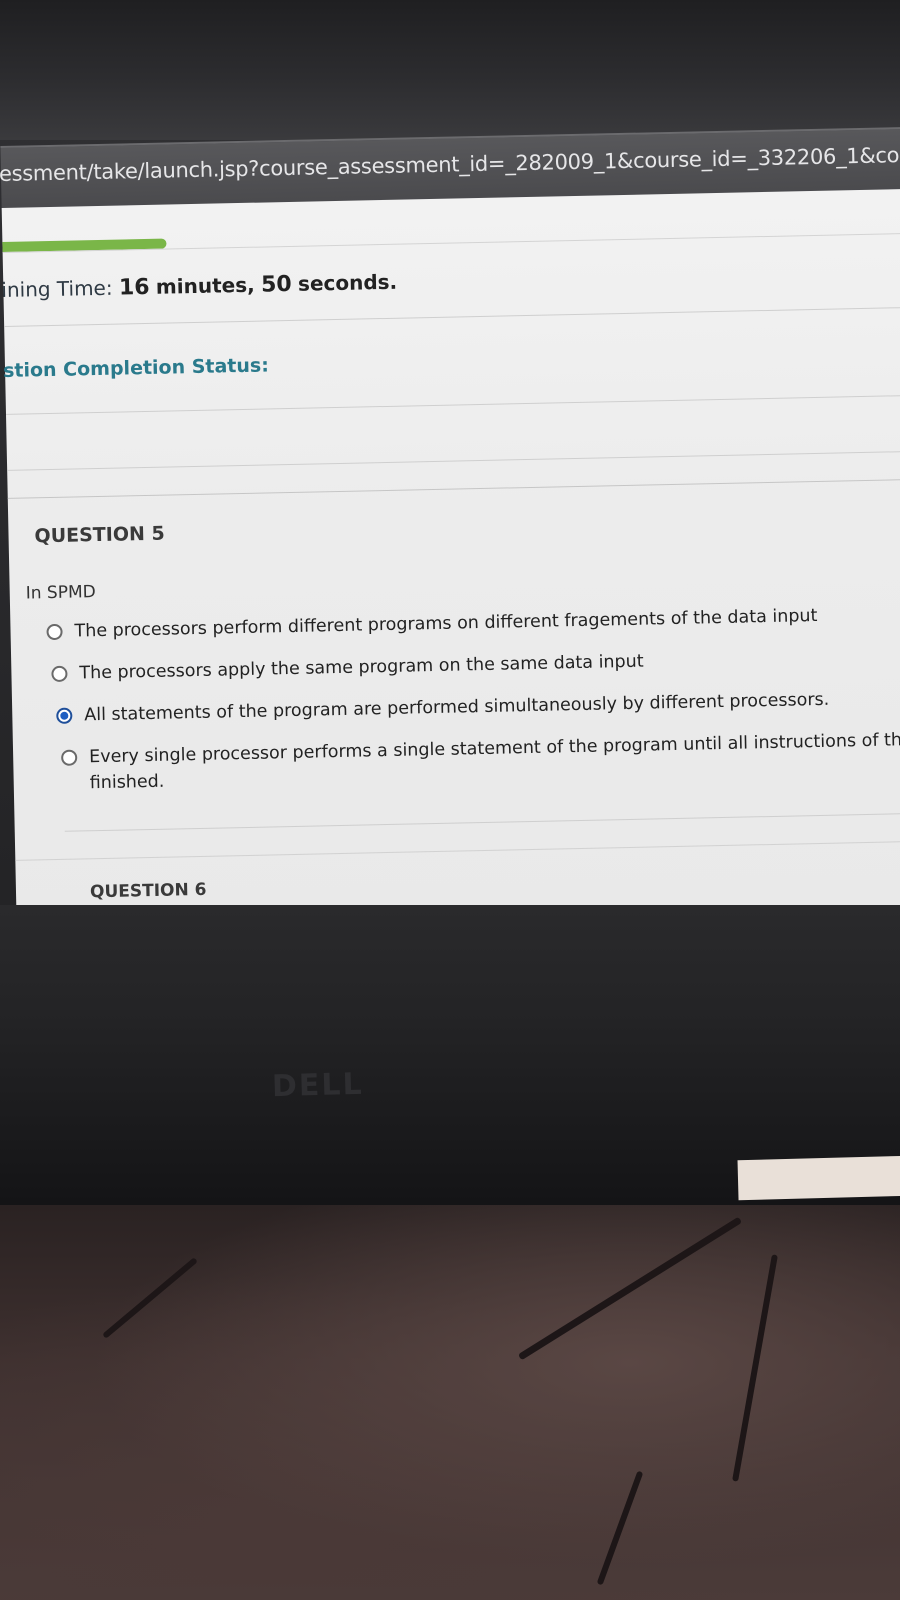 This screenshot has height=1600, width=900. I want to click on timer-seconds-unit: seconds., so click(347, 282).